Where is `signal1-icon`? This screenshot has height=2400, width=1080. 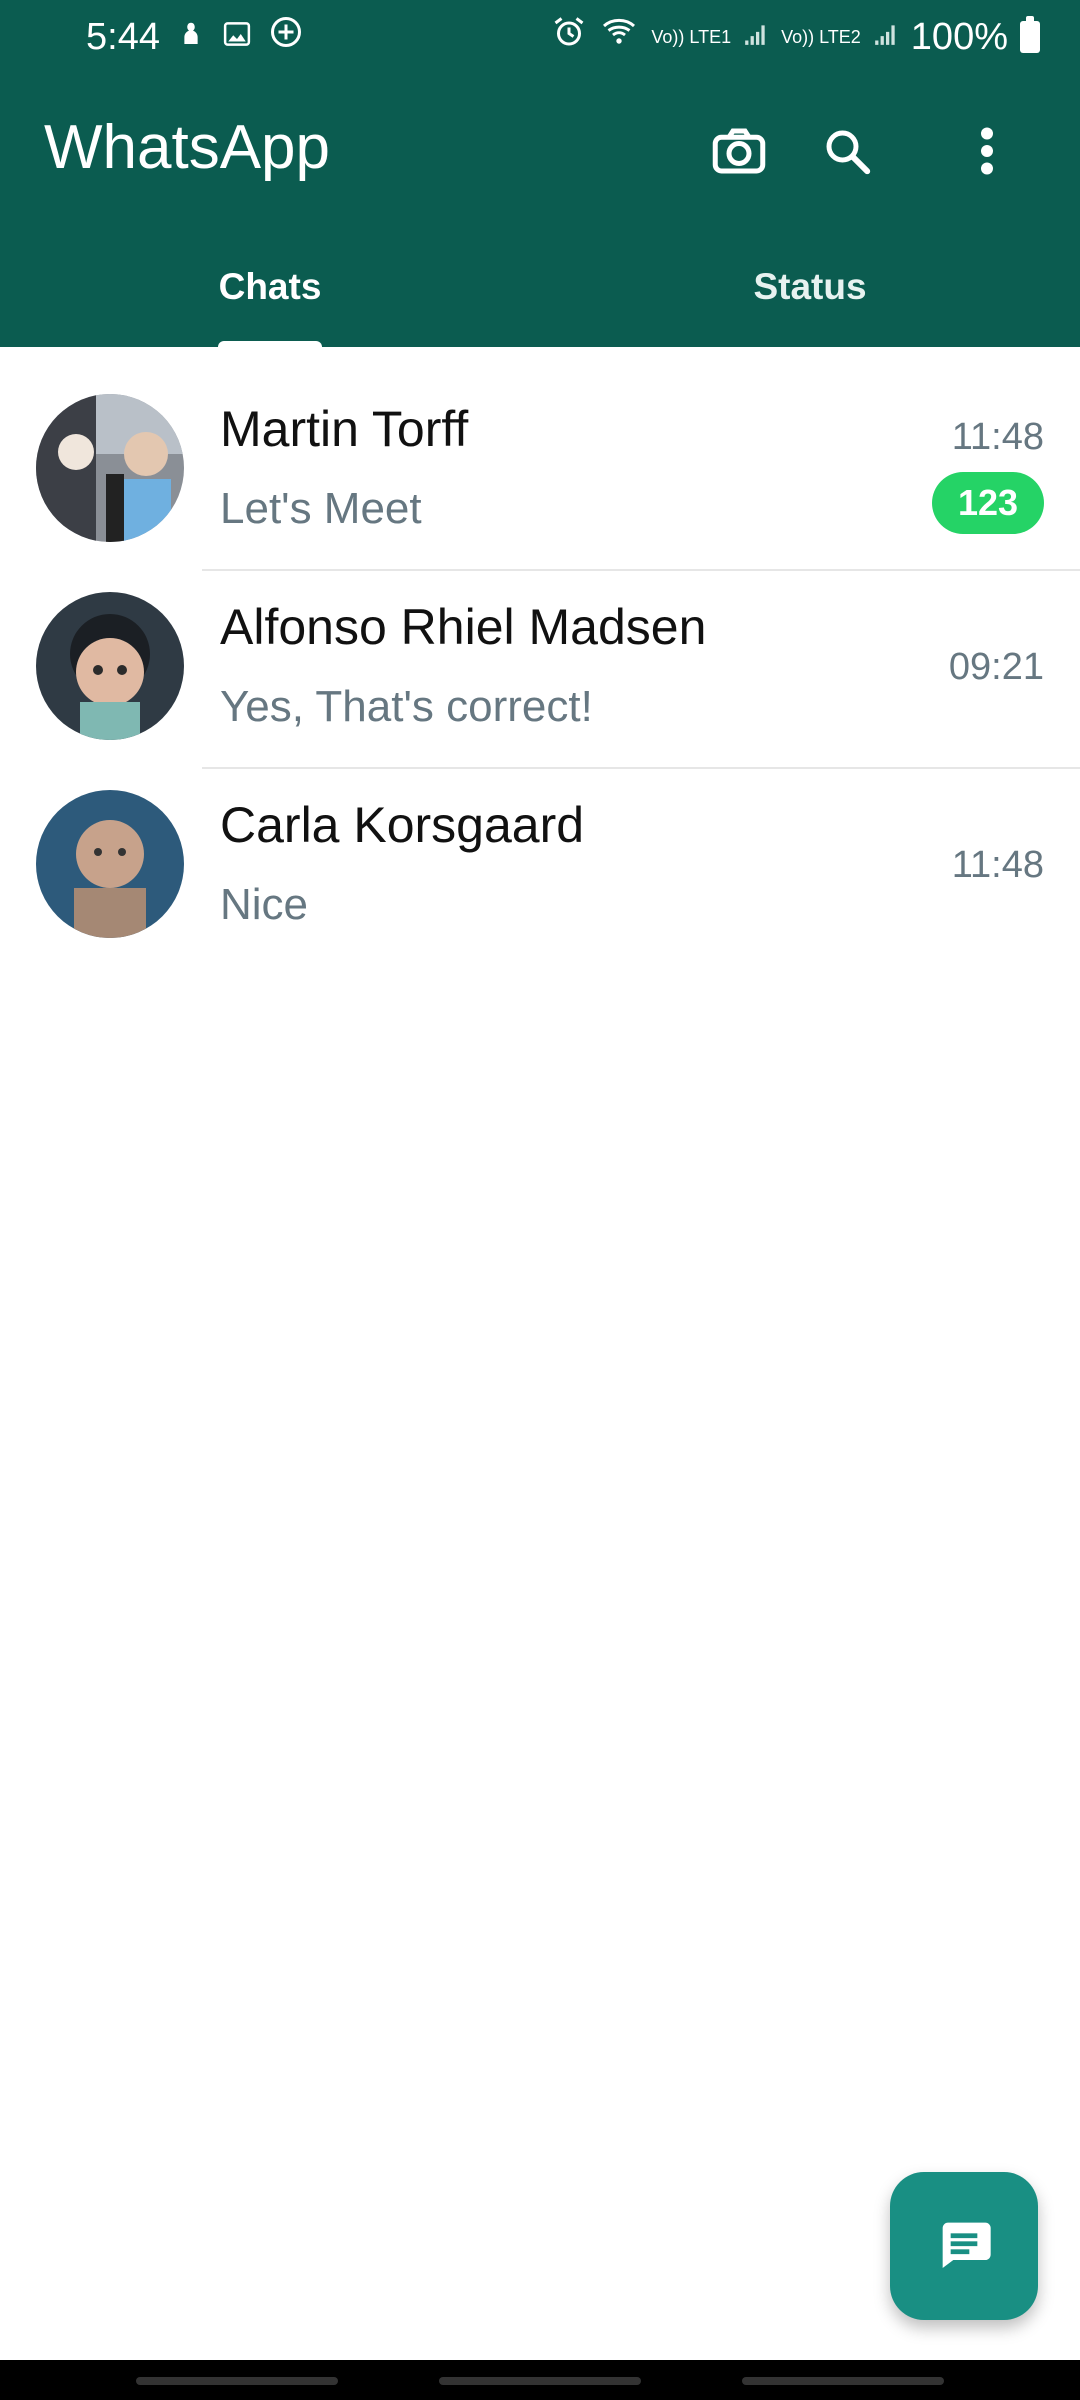
signal1-icon is located at coordinates (756, 37).